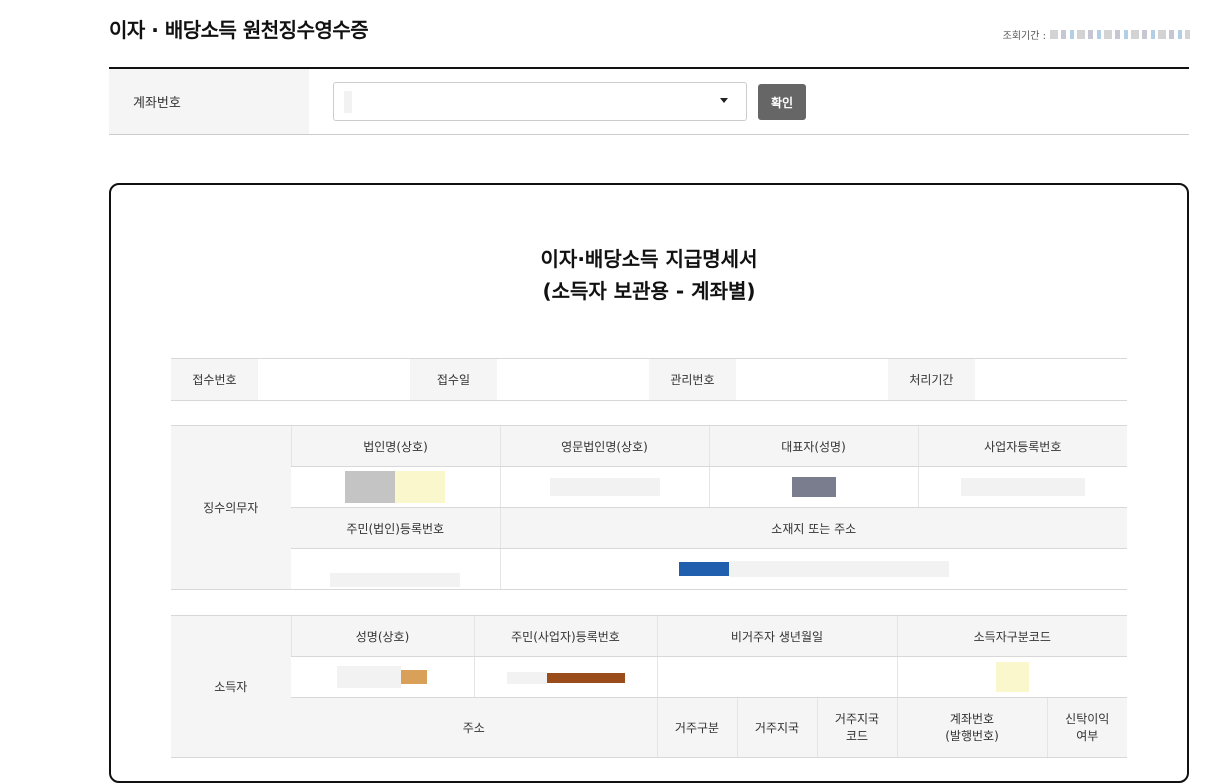 This screenshot has height=783, width=1218. I want to click on residence-type-header: 거주구분, so click(696, 727).